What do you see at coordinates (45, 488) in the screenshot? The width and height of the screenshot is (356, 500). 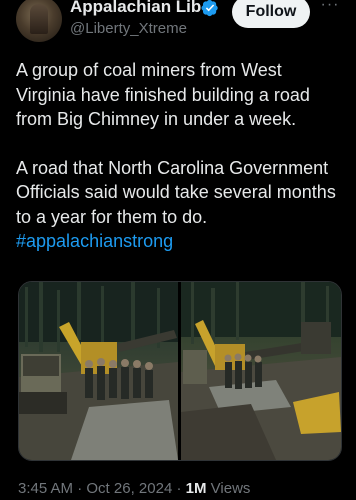 I see `post-time: 3:45 AM` at bounding box center [45, 488].